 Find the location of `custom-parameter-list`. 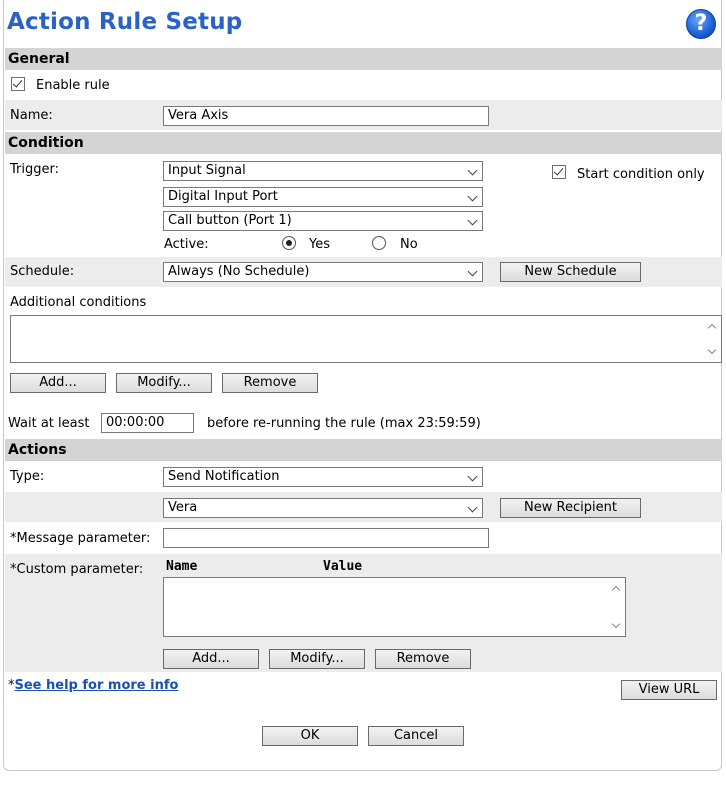

custom-parameter-list is located at coordinates (394, 607).